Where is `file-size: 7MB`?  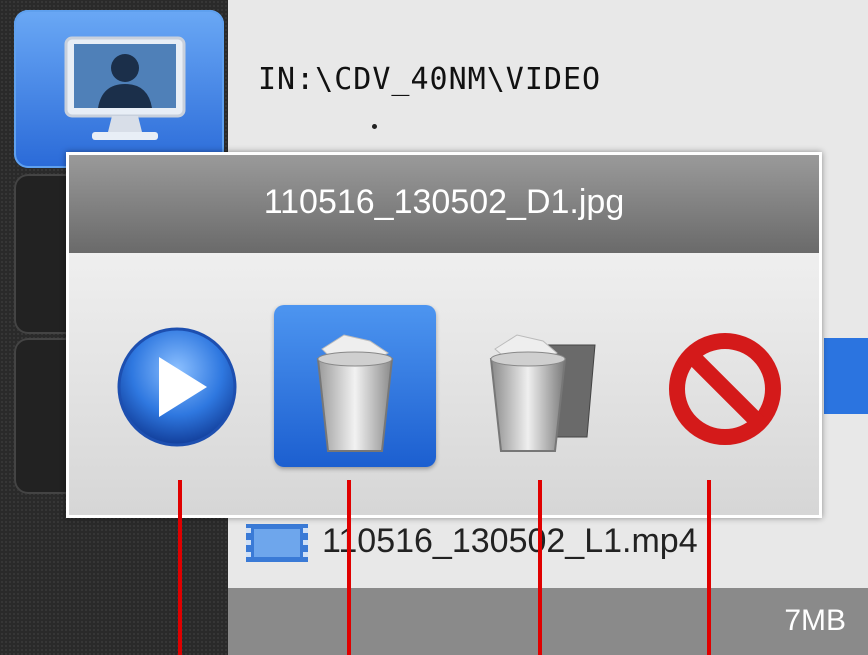
file-size: 7MB is located at coordinates (815, 620).